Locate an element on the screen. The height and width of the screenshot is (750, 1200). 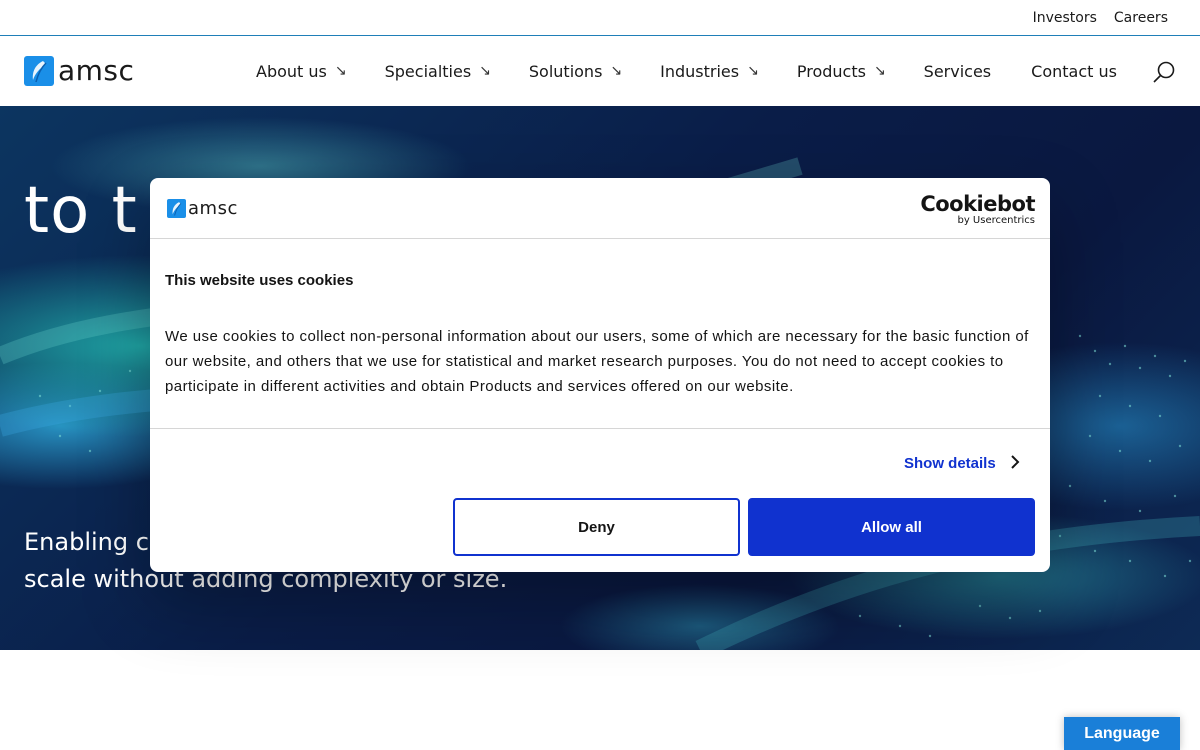
nav-item-contact-us: Contact us is located at coordinates (1074, 71).